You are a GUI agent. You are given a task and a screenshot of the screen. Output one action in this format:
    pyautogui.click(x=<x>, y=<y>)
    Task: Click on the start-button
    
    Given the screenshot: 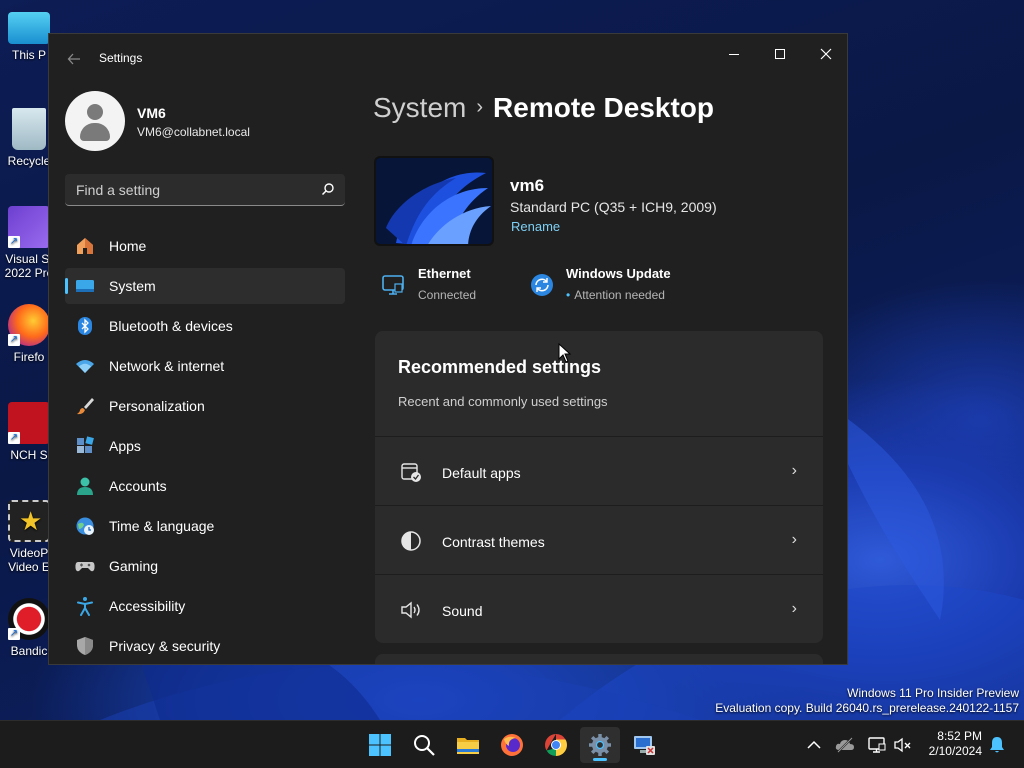 What is the action you would take?
    pyautogui.click(x=380, y=745)
    